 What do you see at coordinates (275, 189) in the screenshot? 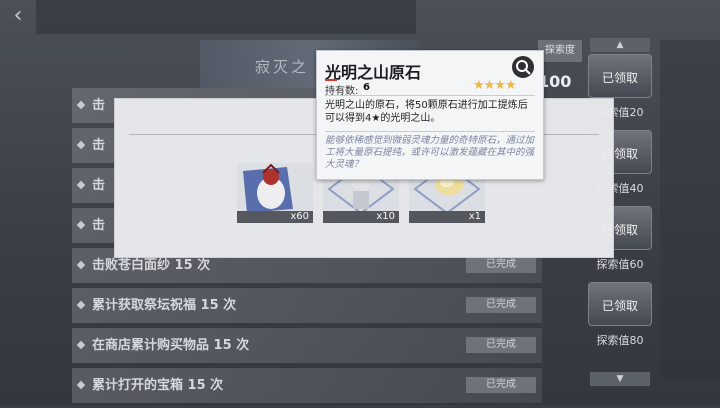
I see `character-card-icon` at bounding box center [275, 189].